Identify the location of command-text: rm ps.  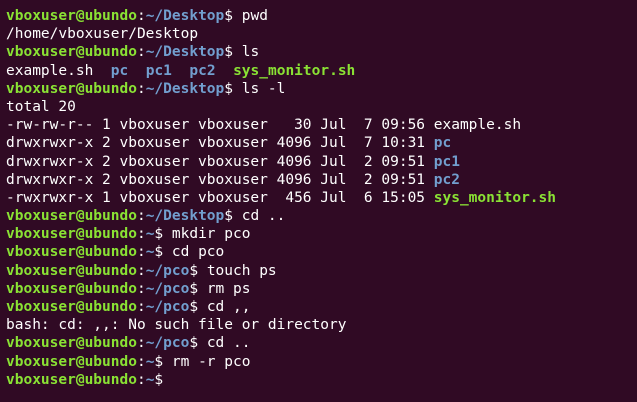
(228, 288).